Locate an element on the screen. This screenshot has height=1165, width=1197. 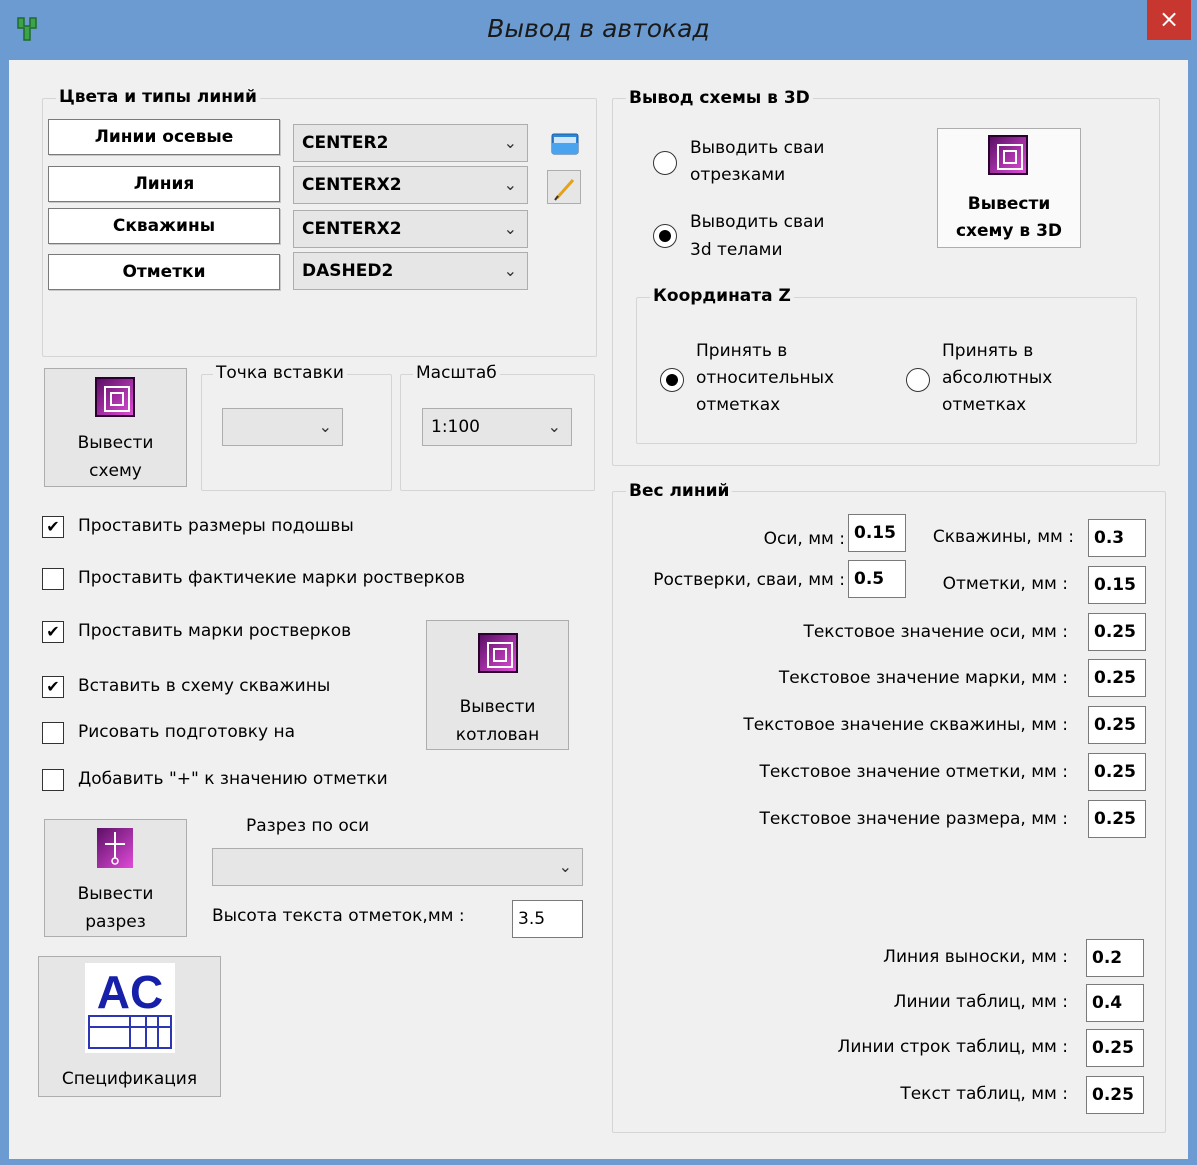
scale-value: 1:100 is located at coordinates (455, 427).